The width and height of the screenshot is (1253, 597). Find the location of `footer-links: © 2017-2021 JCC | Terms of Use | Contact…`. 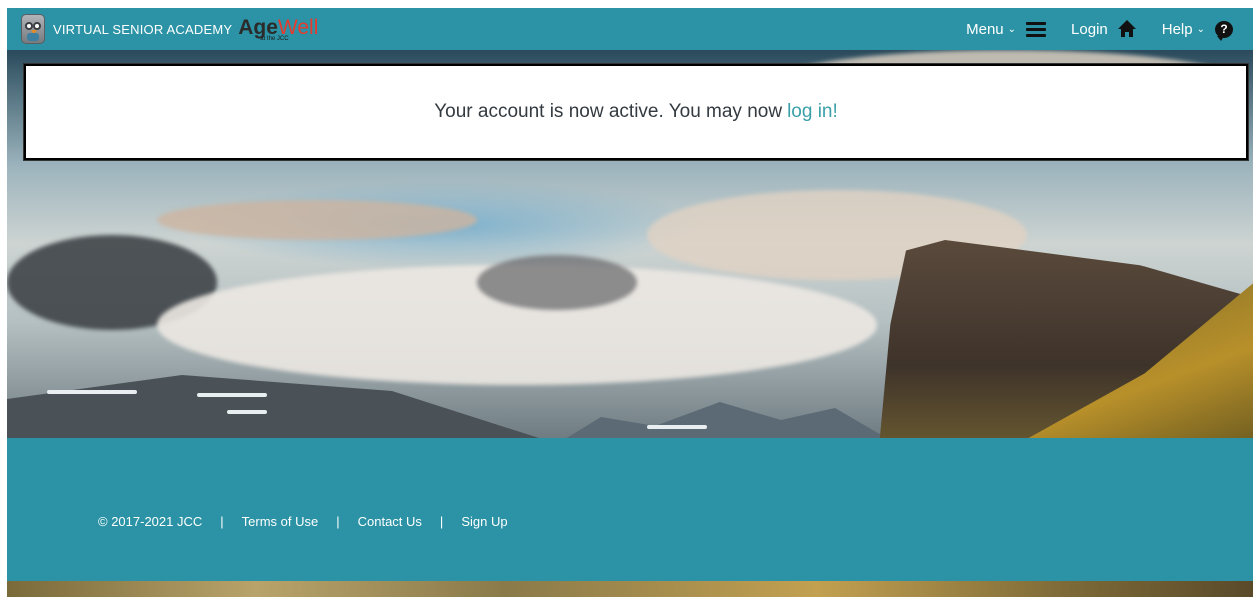

footer-links: © 2017-2021 JCC | Terms of Use | Contact… is located at coordinates (303, 521).